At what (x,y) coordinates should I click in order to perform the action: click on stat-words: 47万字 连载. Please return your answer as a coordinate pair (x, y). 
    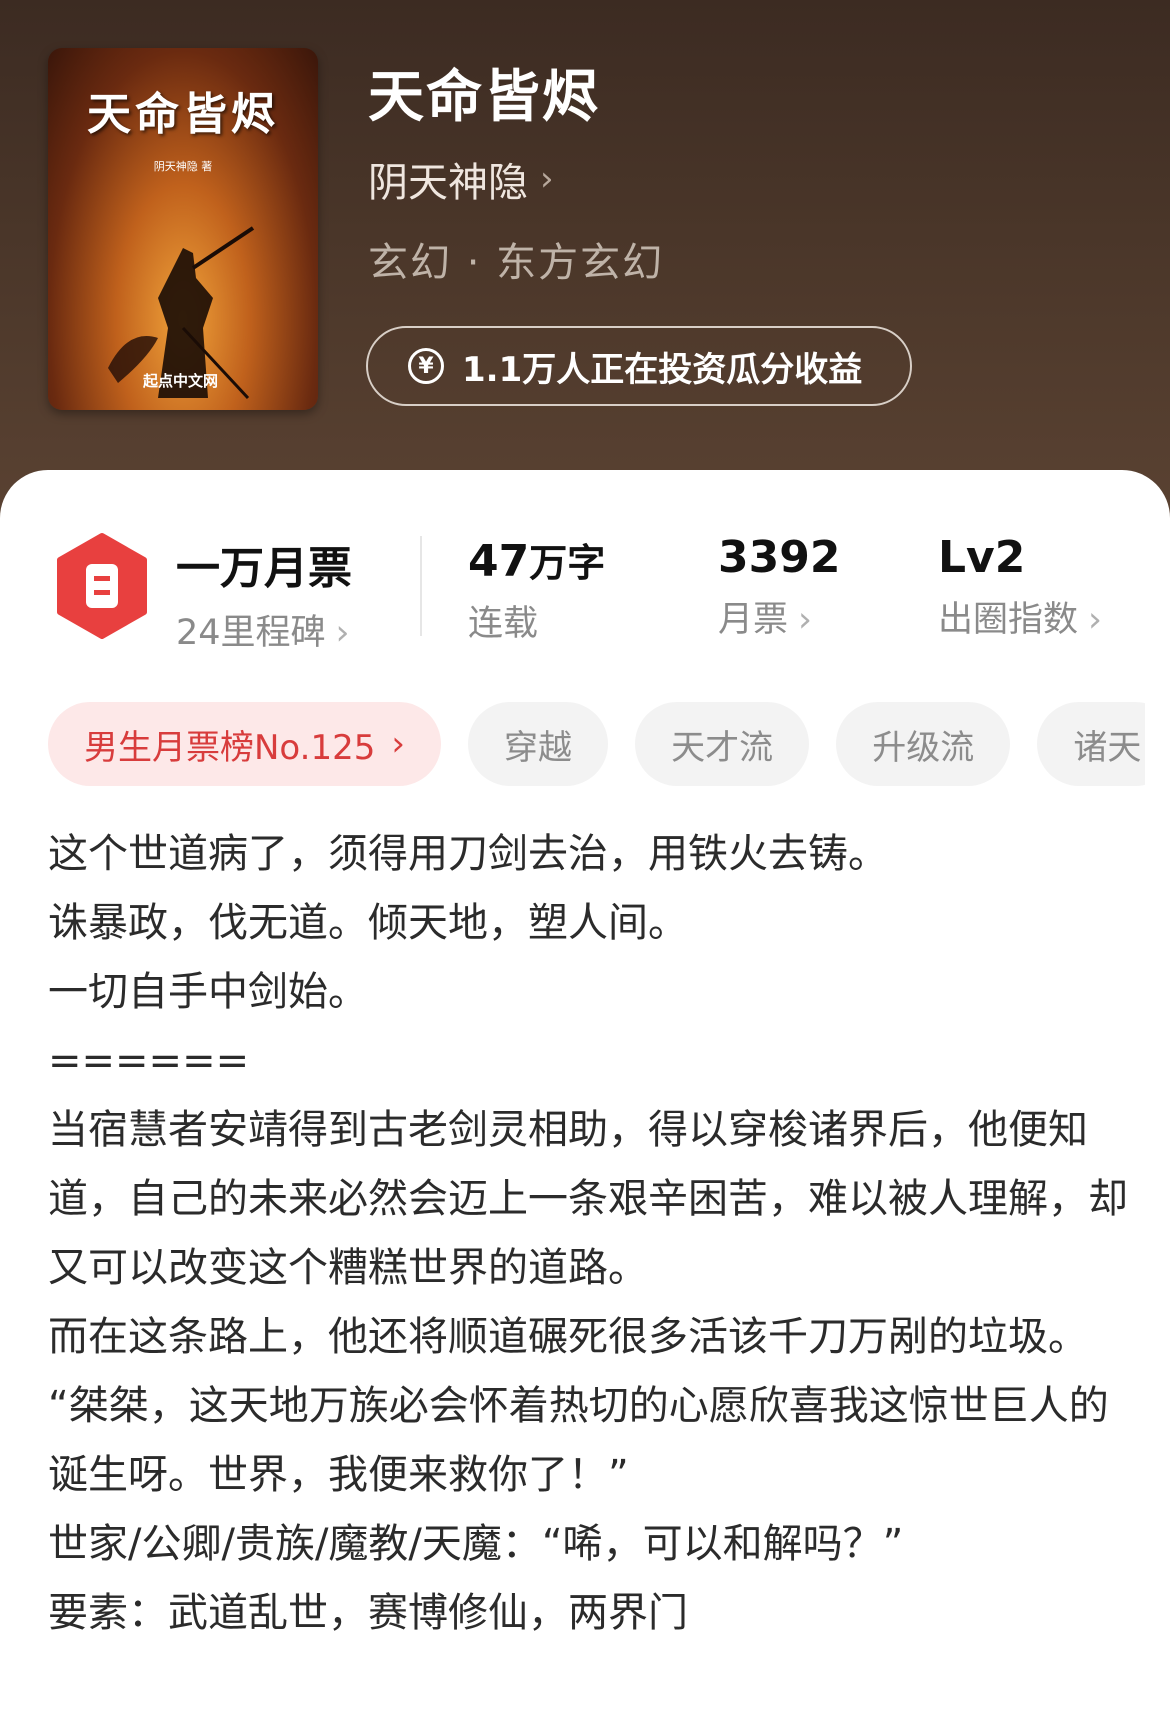
    Looking at the image, I should click on (536, 589).